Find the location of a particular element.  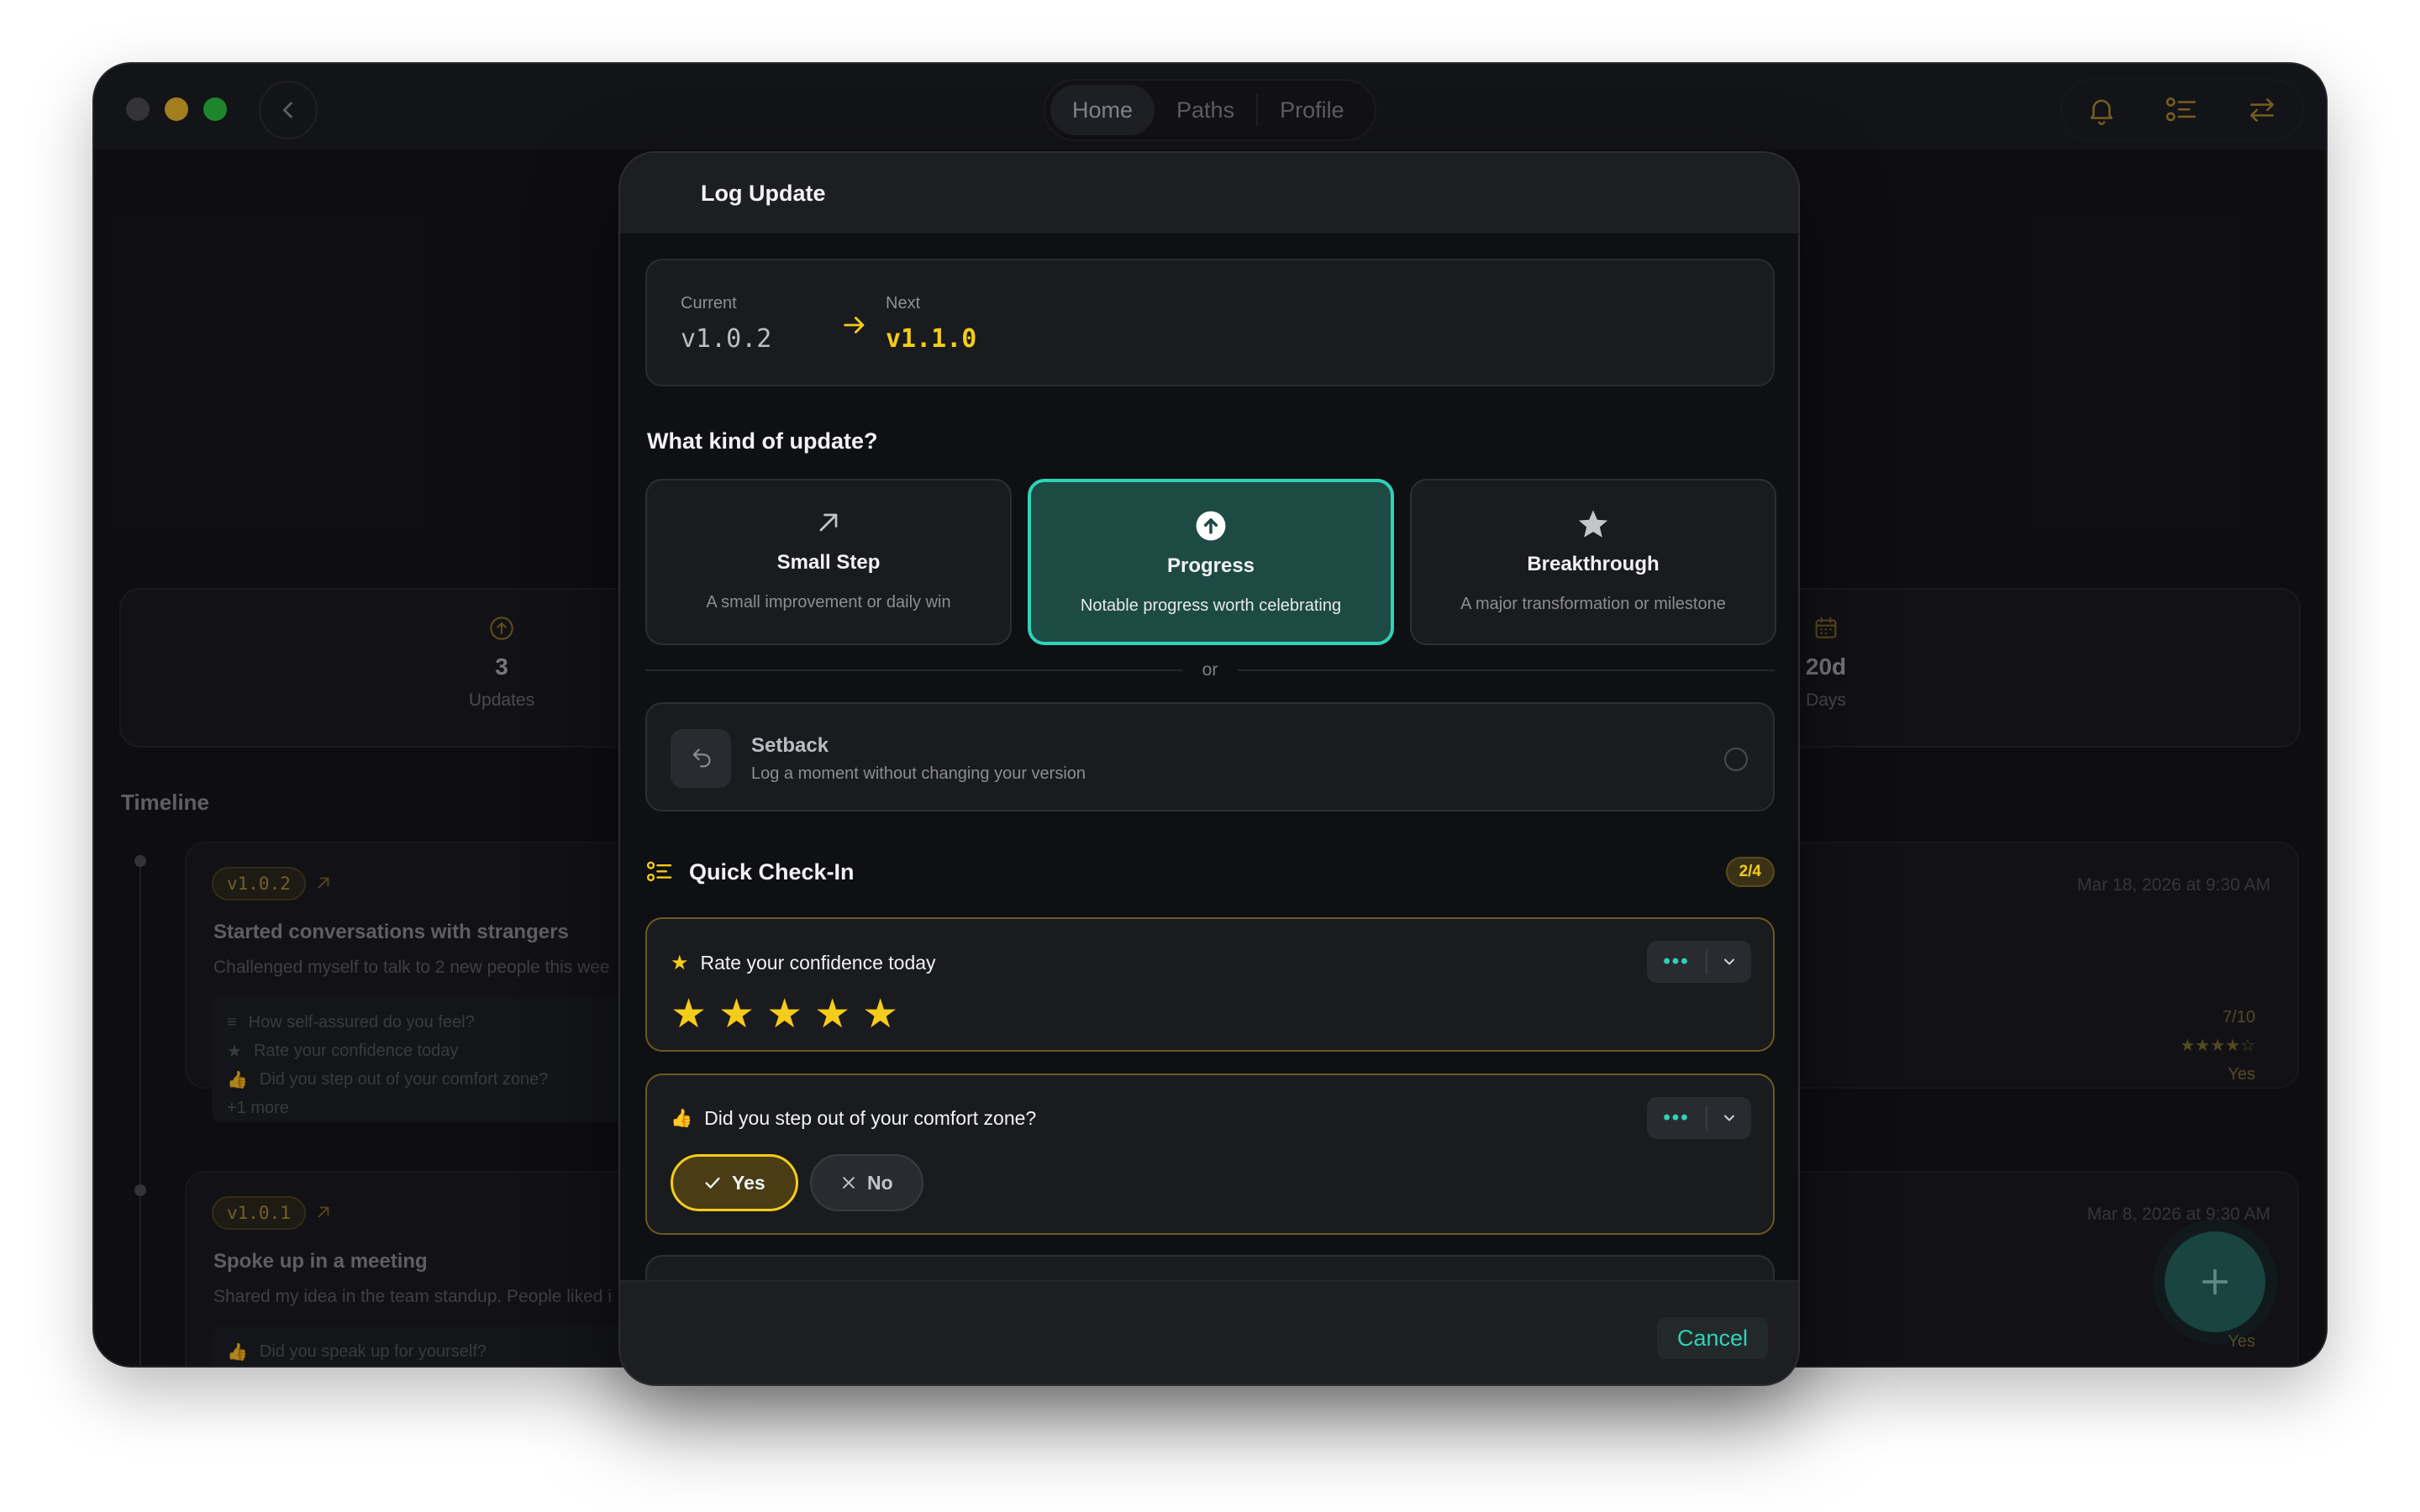

type-title: Small Step is located at coordinates (828, 562).